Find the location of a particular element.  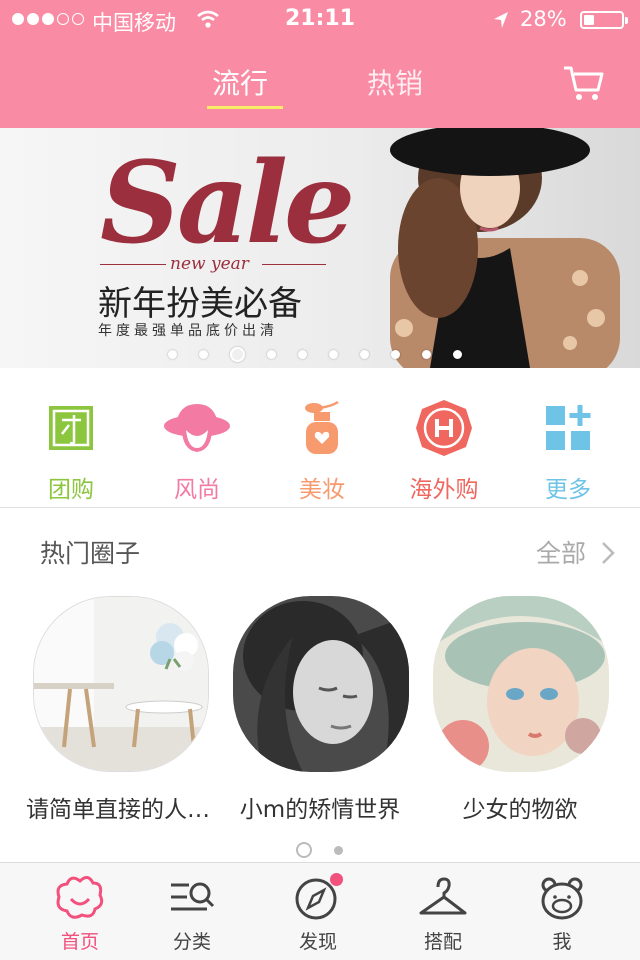

tab-hot-sale: 热销 is located at coordinates (395, 82).